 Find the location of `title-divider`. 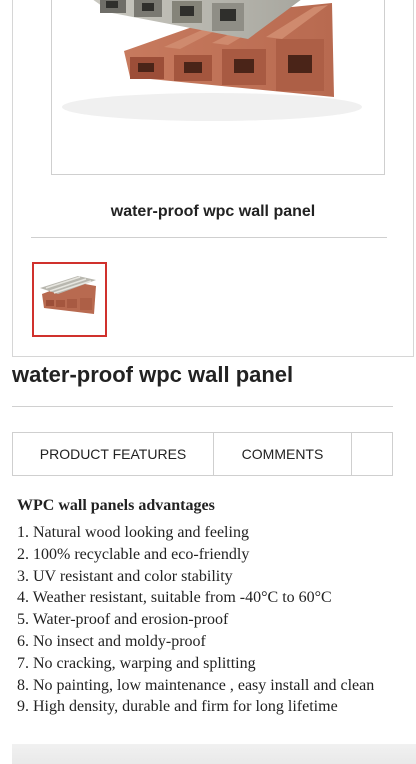

title-divider is located at coordinates (202, 406).